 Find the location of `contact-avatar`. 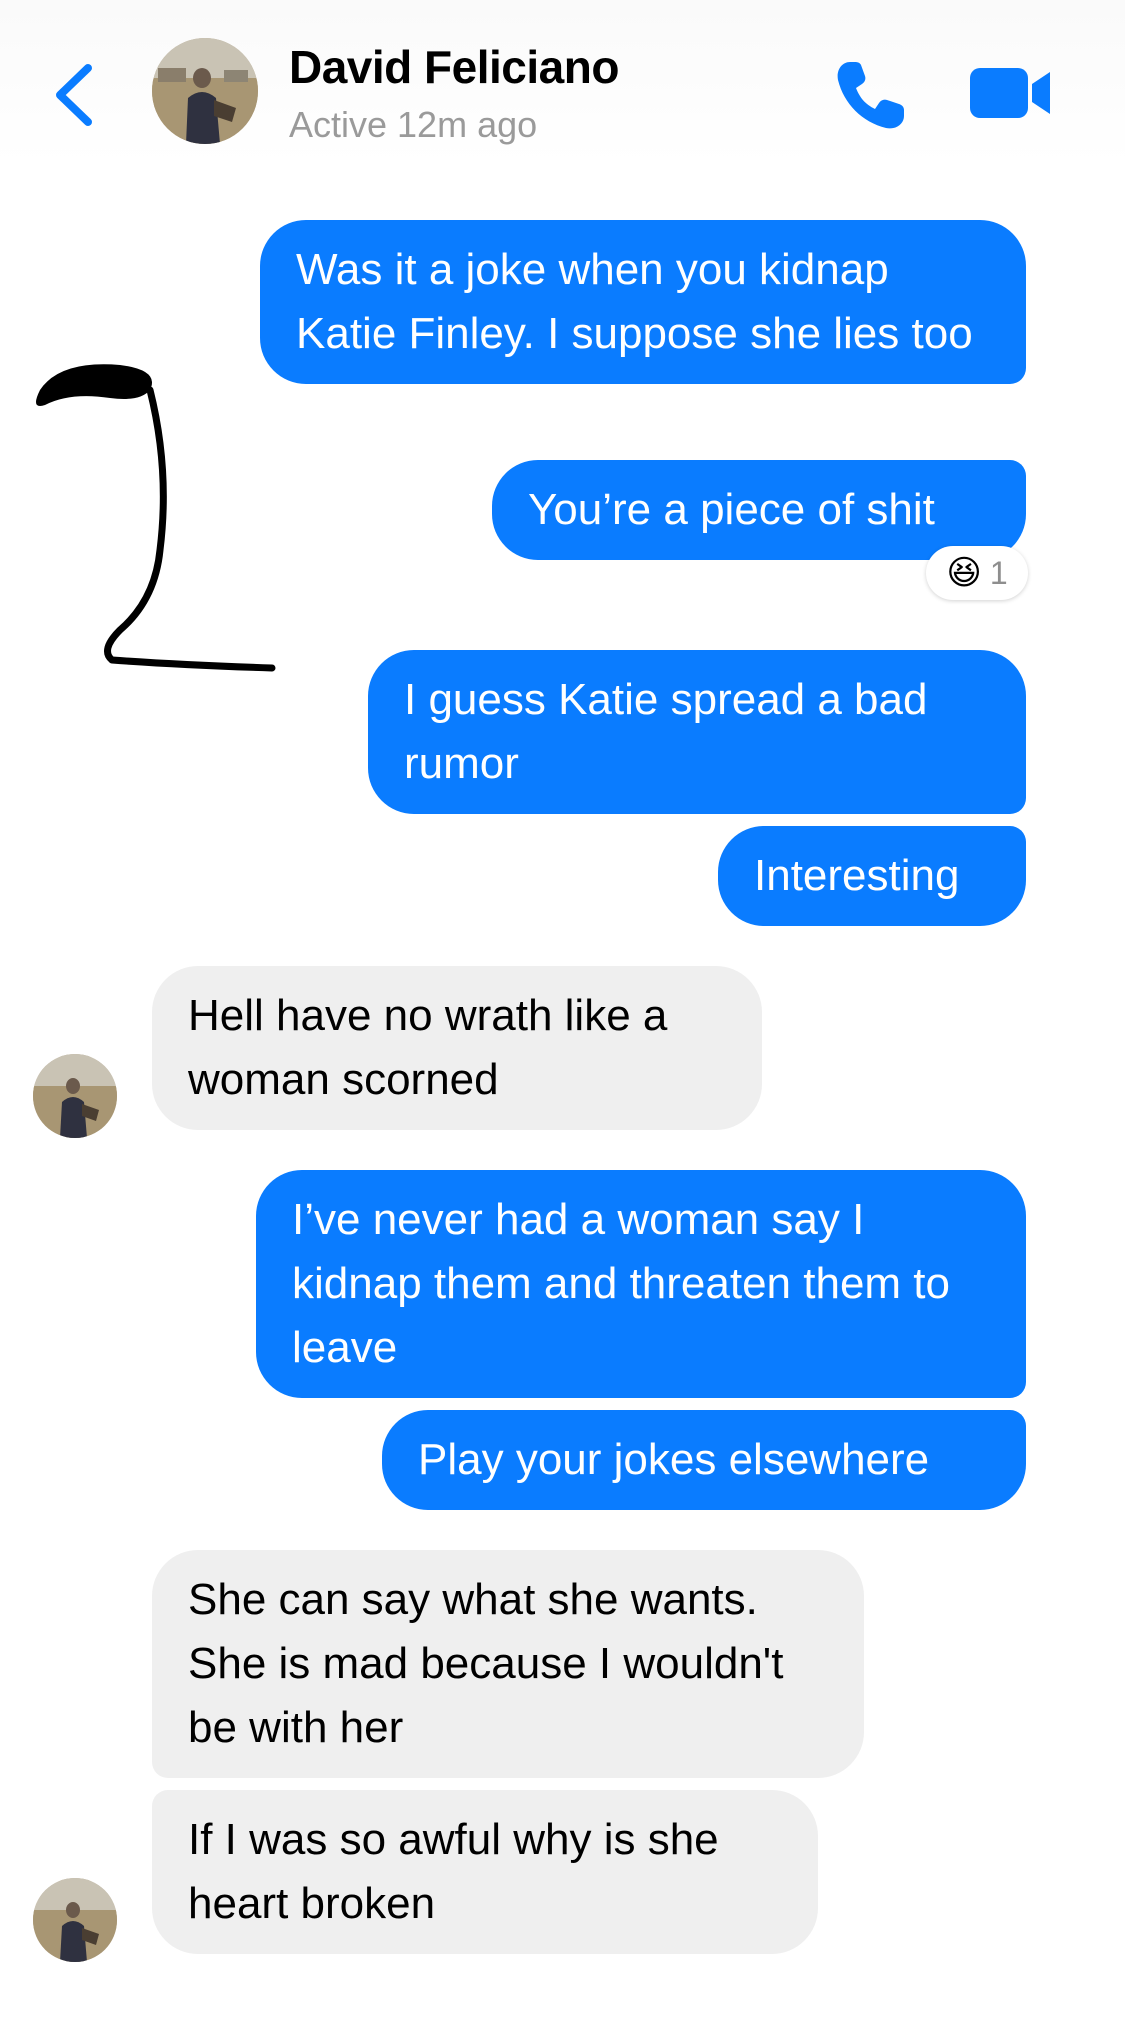

contact-avatar is located at coordinates (205, 91).